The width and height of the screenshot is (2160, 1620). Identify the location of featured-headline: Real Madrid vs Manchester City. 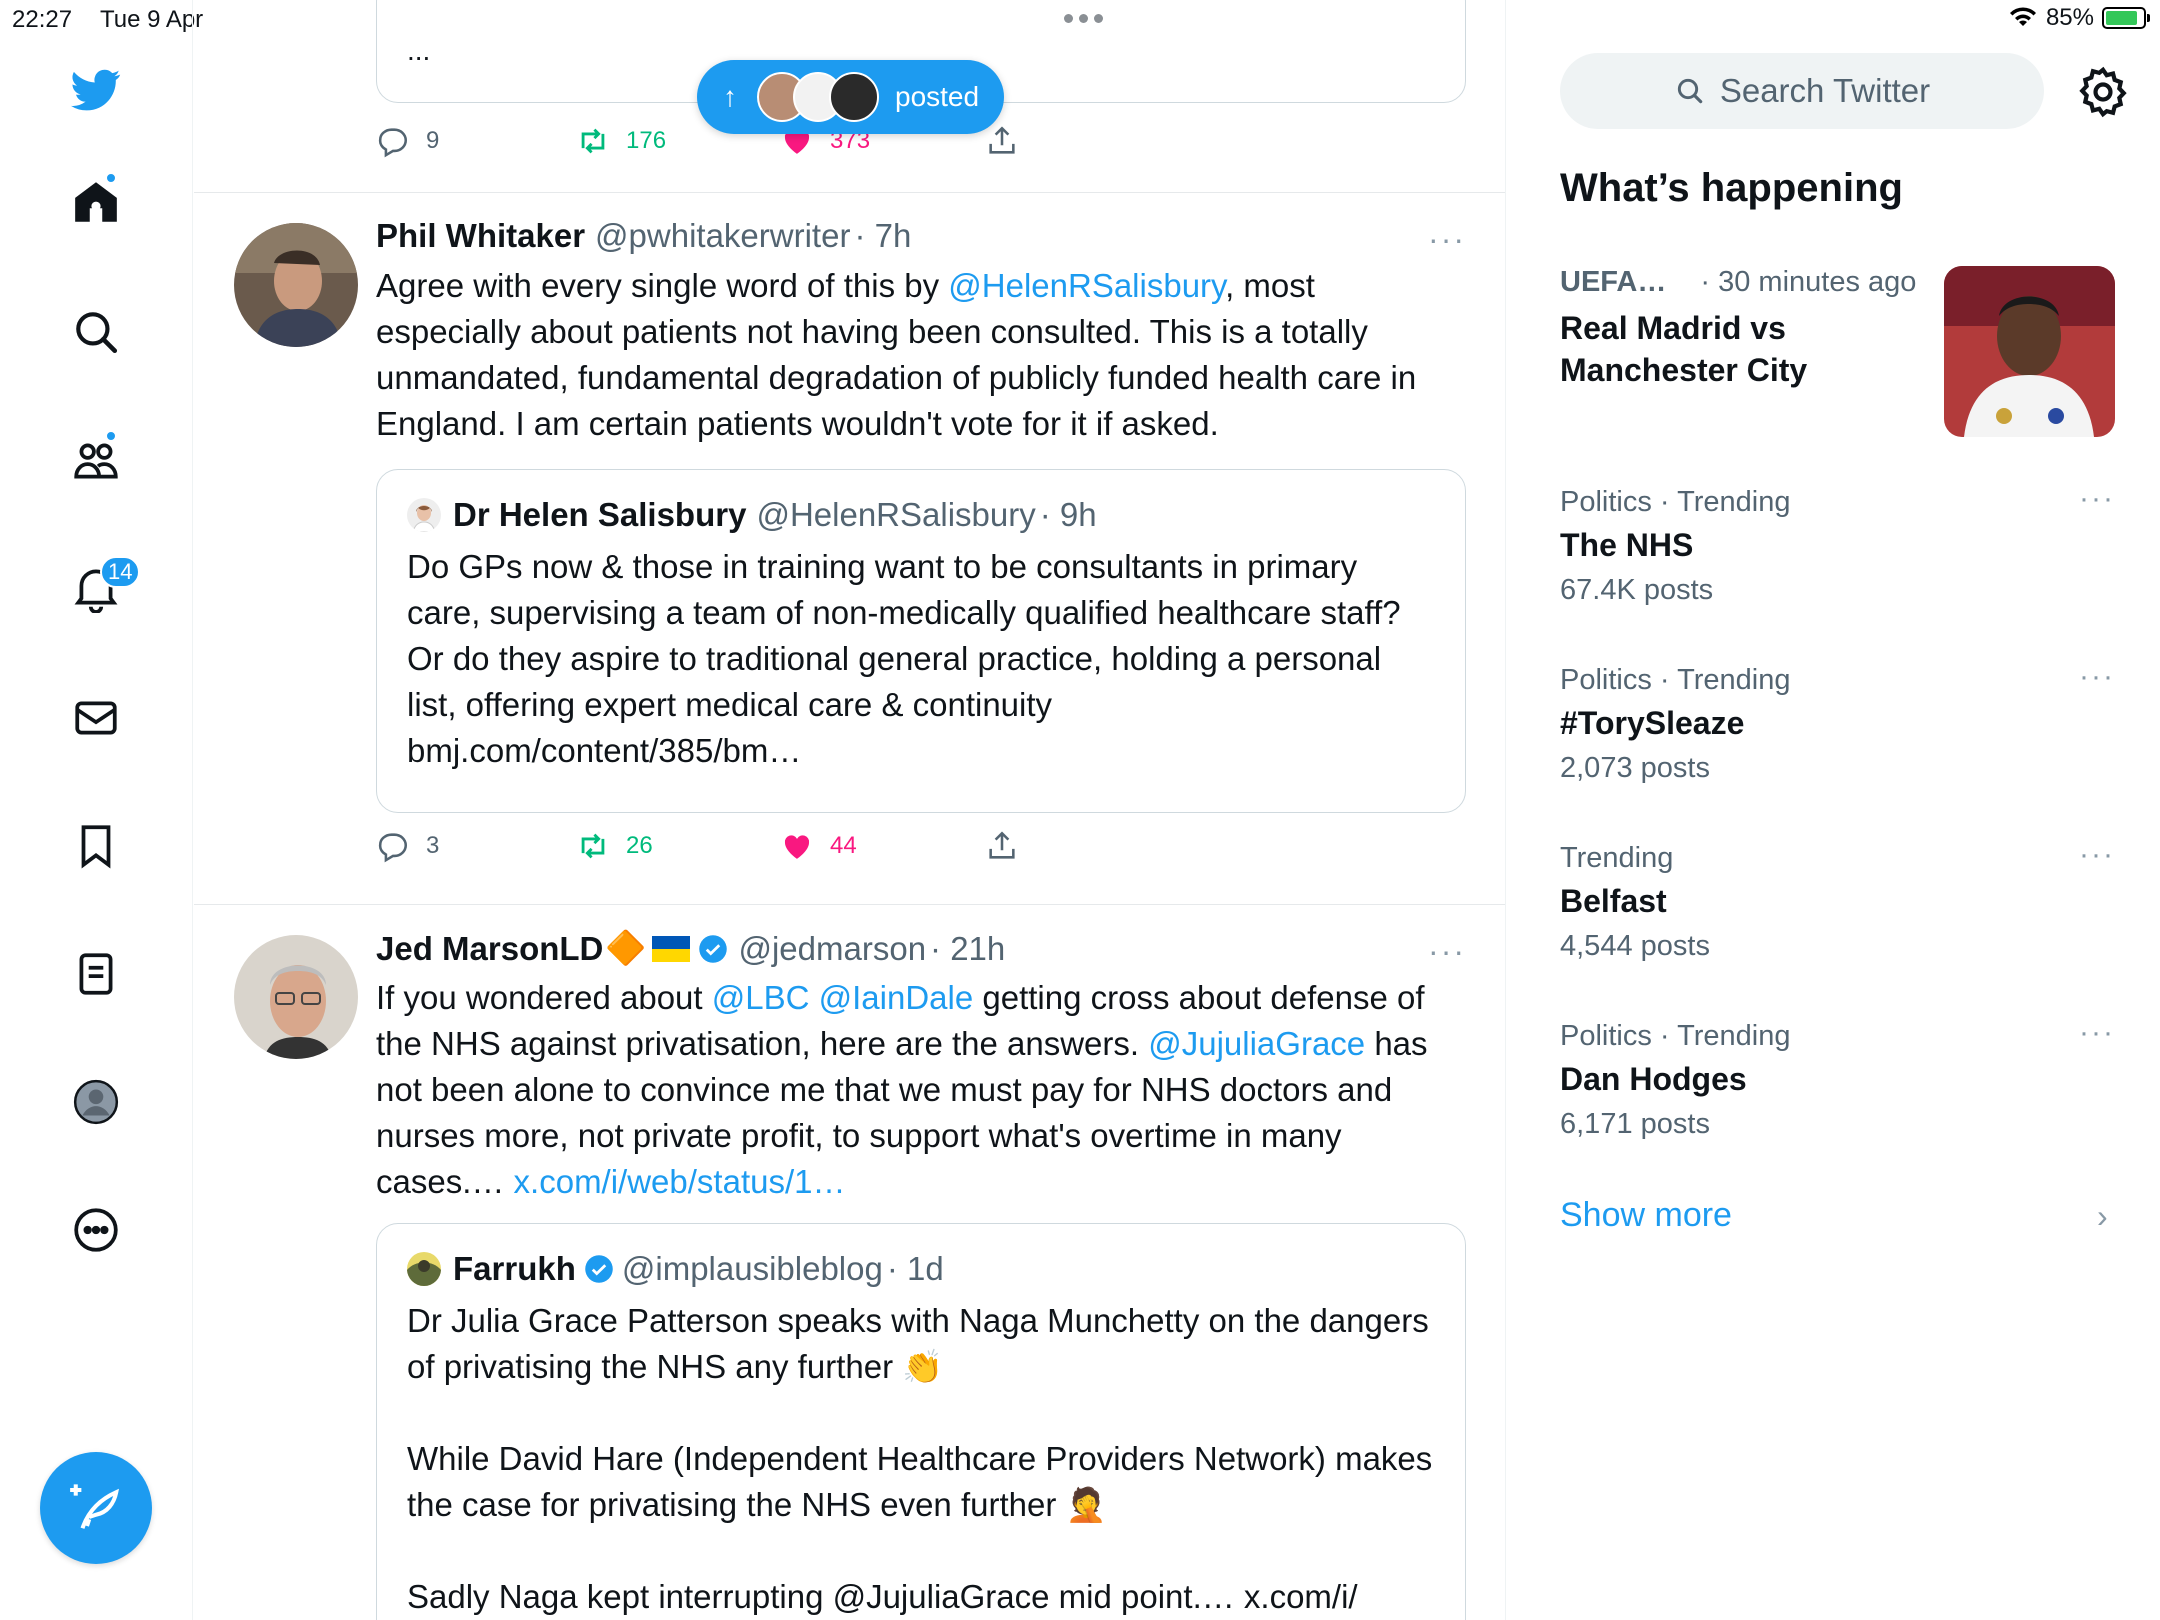
(1684, 349).